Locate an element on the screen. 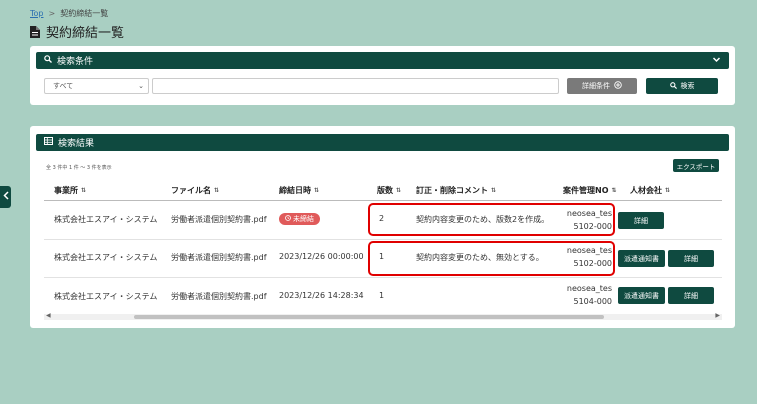  col-header-file-name: ファイル名 ⇅ is located at coordinates (195, 190).